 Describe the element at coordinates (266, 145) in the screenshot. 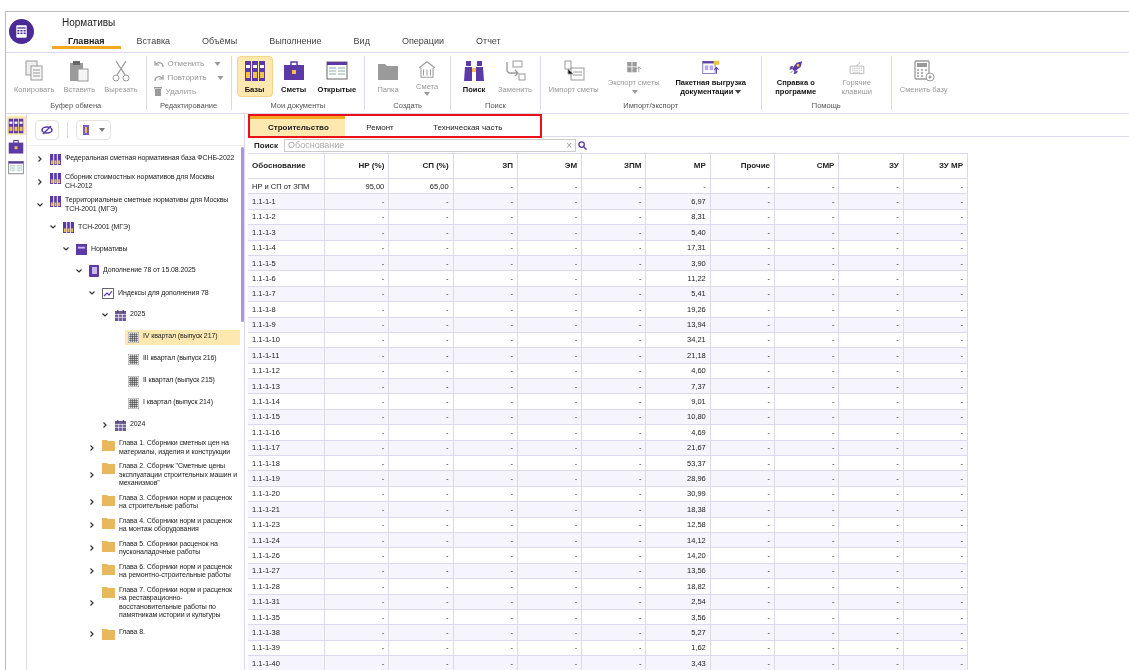

I see `search-label: Поиск` at that location.